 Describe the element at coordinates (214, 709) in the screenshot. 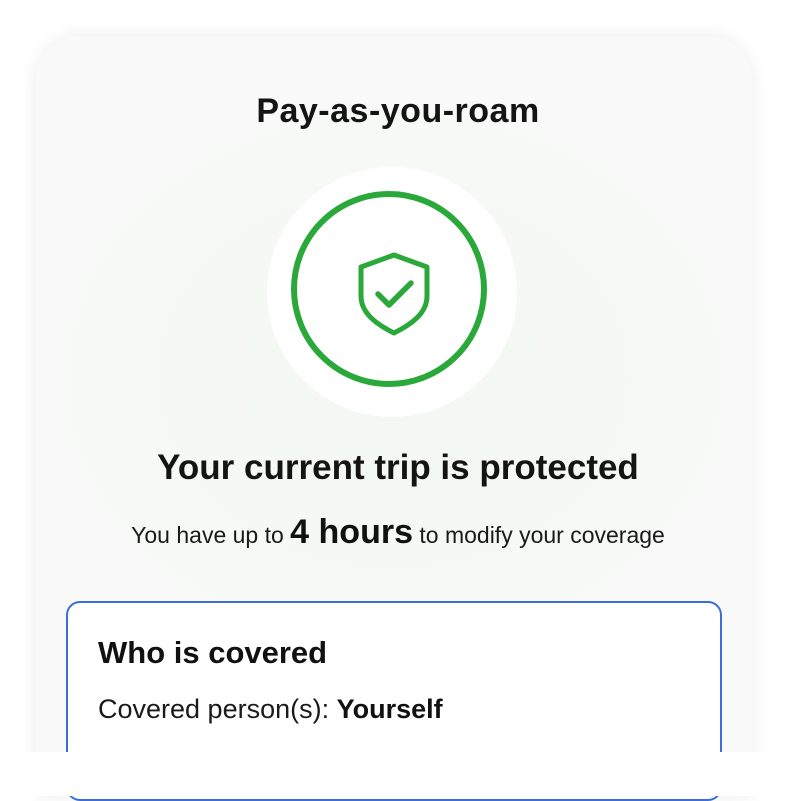

I see `covered-persons-label: Covered person(s):` at that location.